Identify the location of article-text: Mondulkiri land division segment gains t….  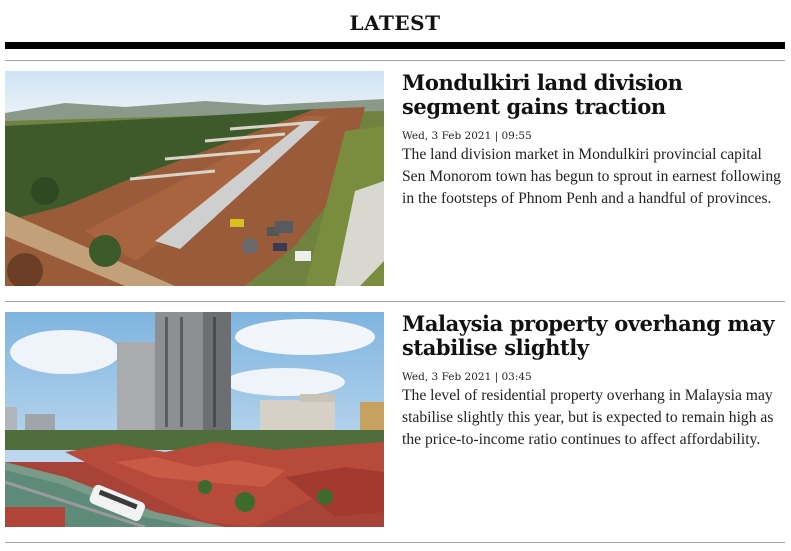
(593, 140).